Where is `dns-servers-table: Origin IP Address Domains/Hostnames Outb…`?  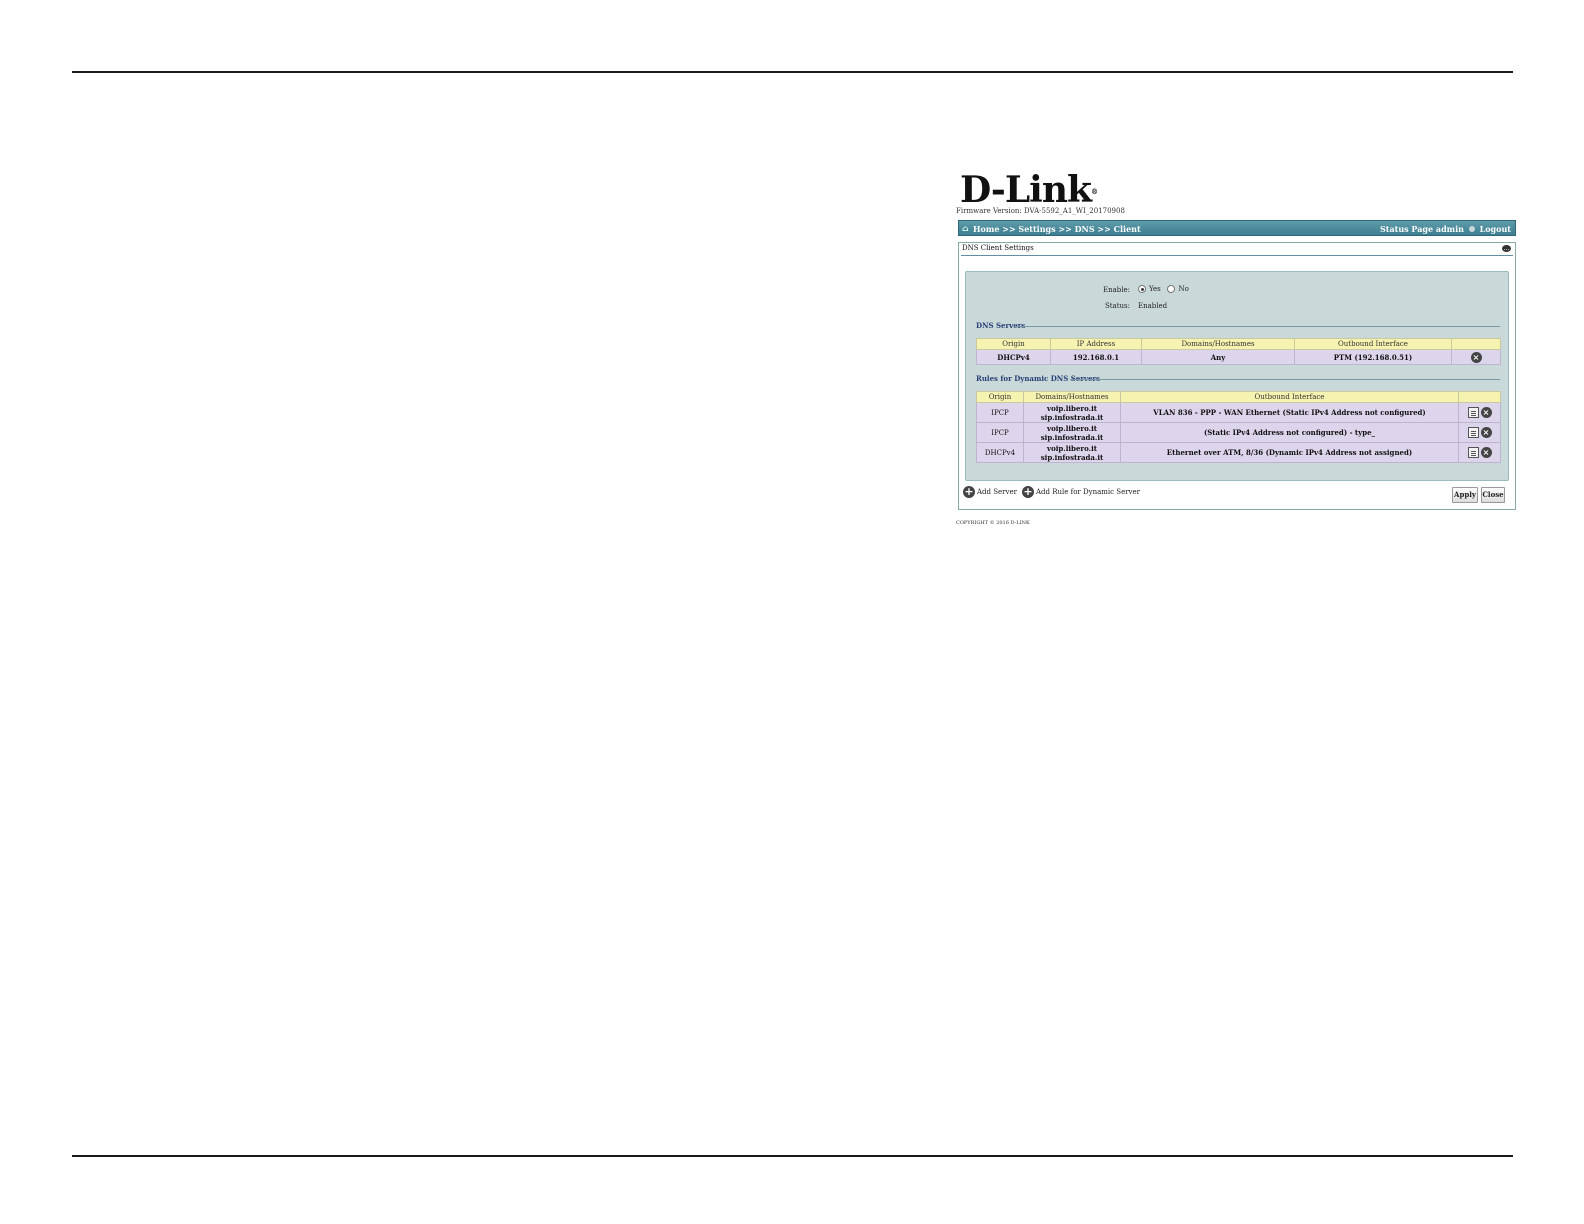
dns-servers-table: Origin IP Address Domains/Hostnames Outb… is located at coordinates (1238, 351).